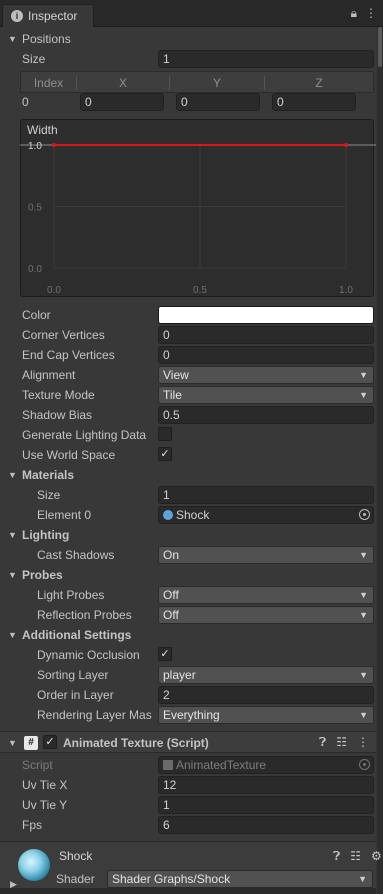 This screenshot has height=894, width=383. I want to click on positions-size-field: 1, so click(266, 59).